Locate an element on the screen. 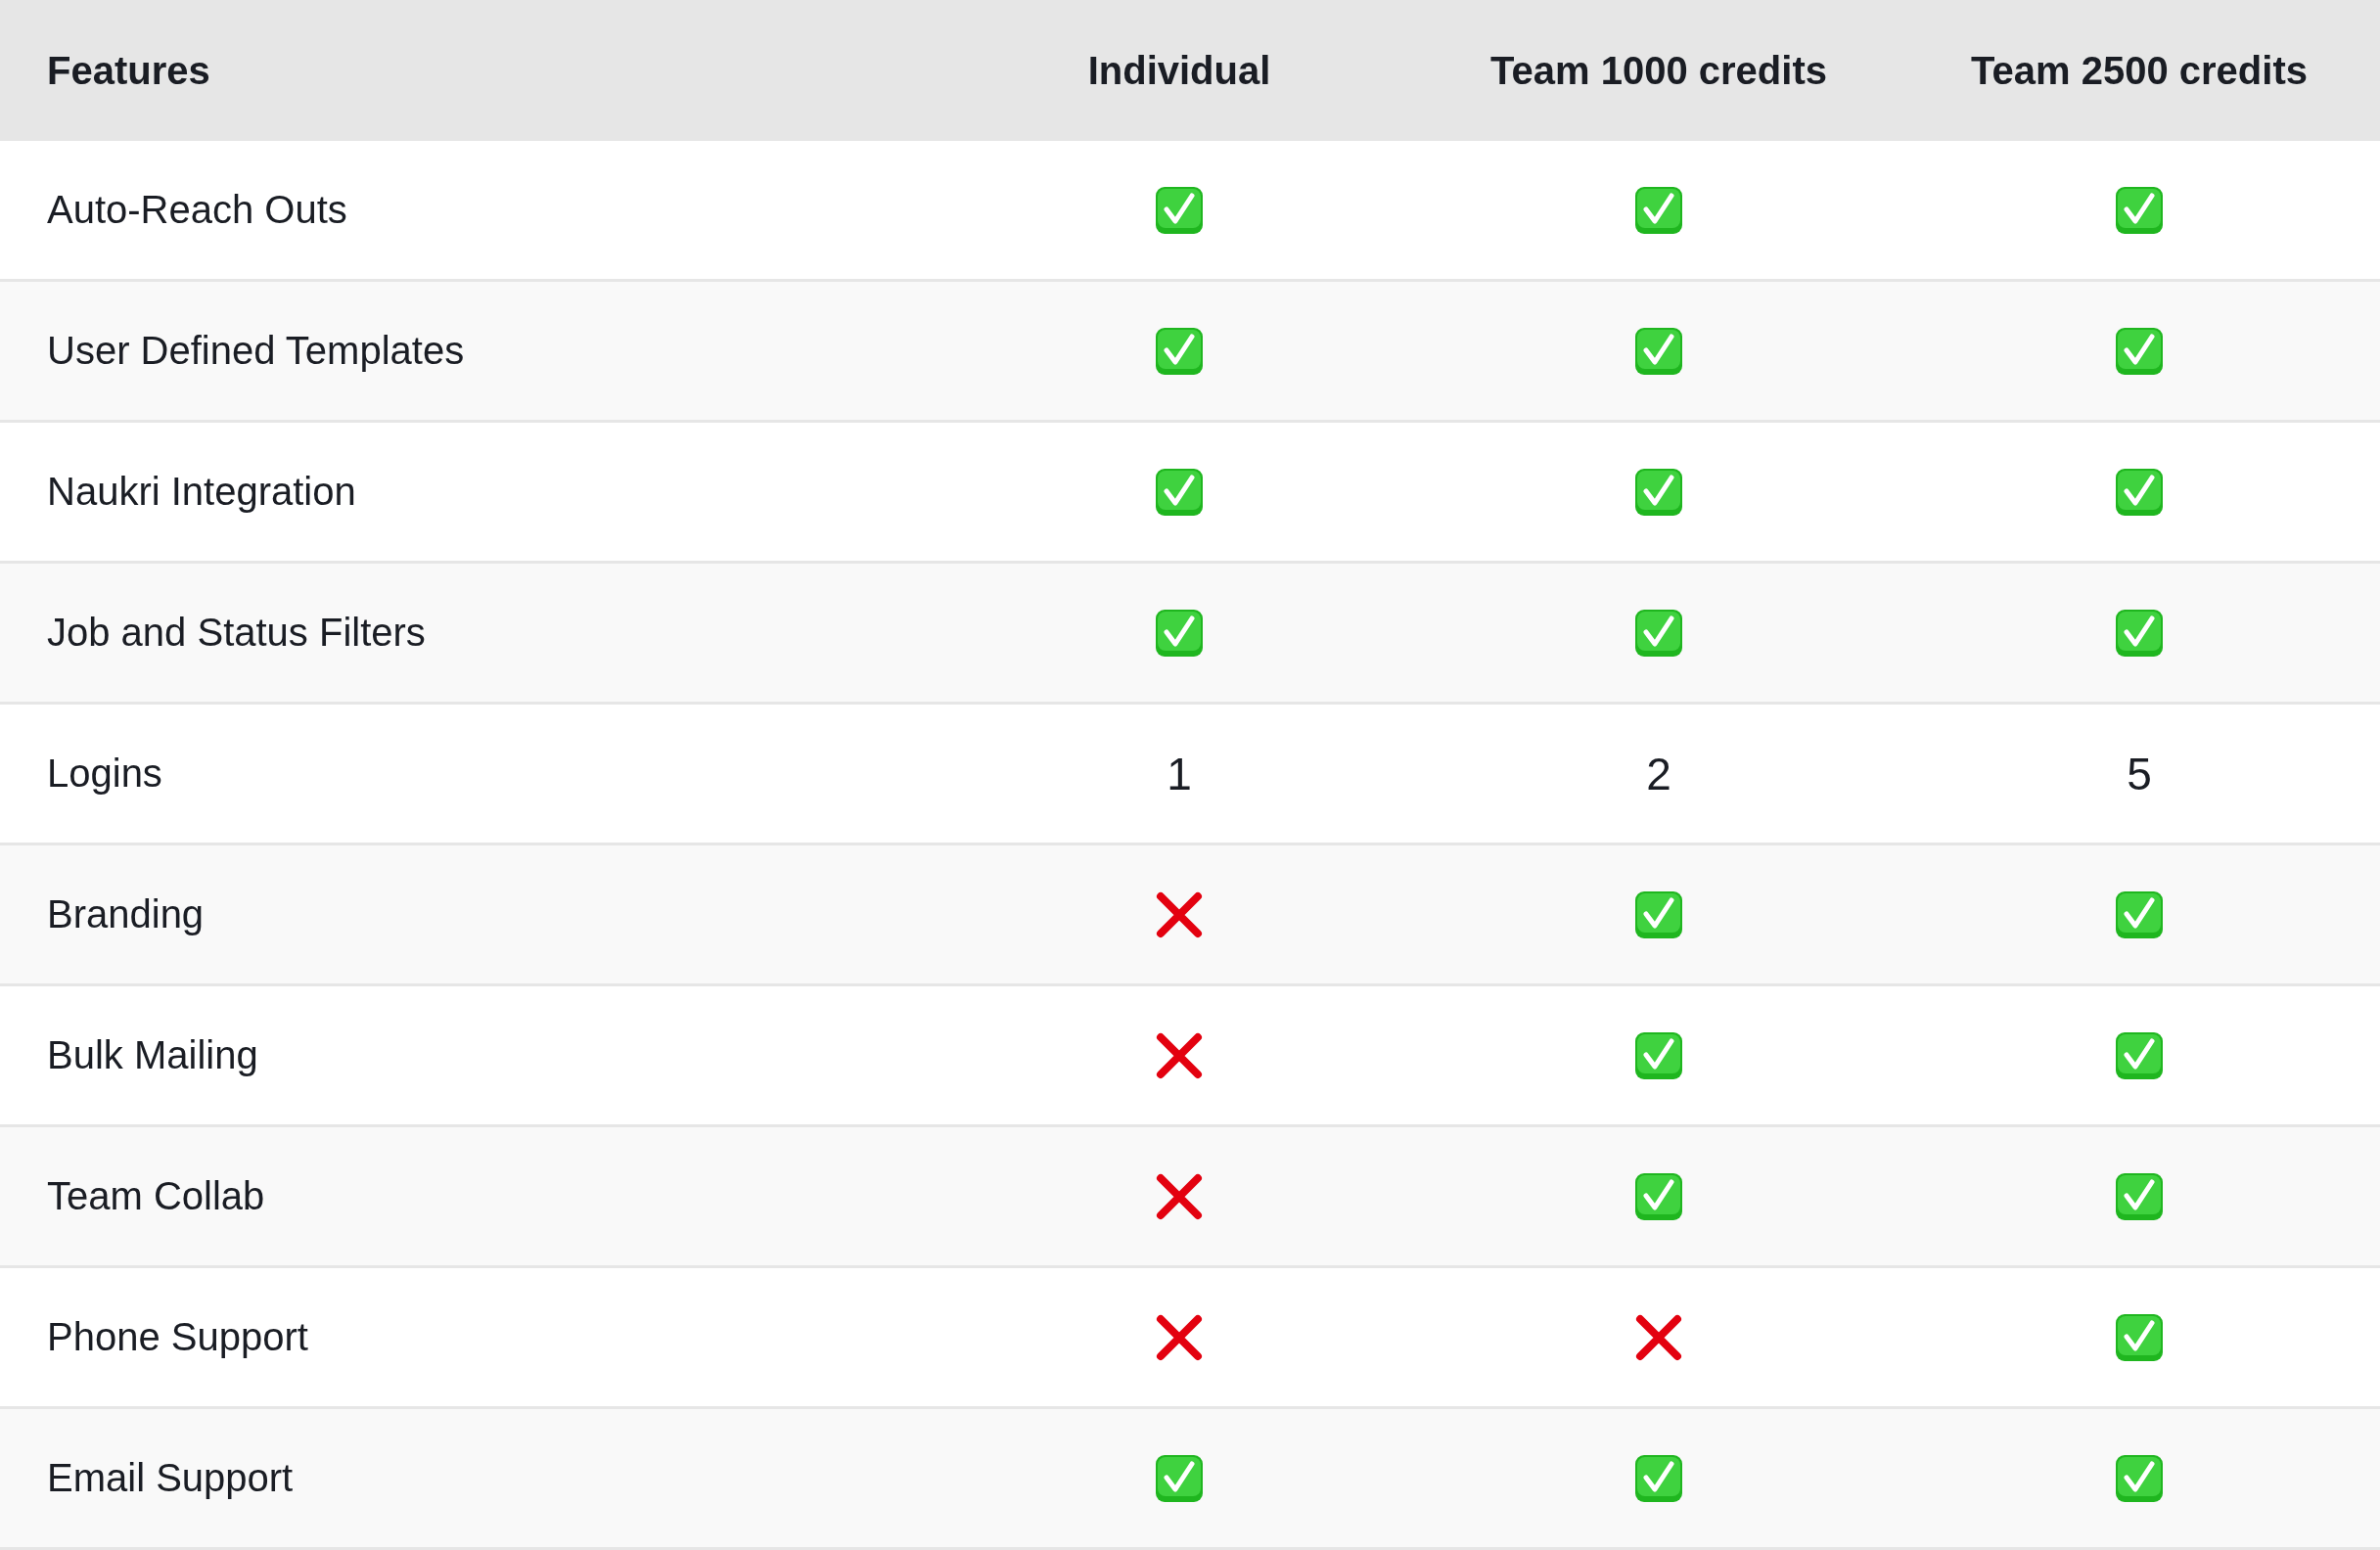  table-cell: 5 is located at coordinates (2139, 773).